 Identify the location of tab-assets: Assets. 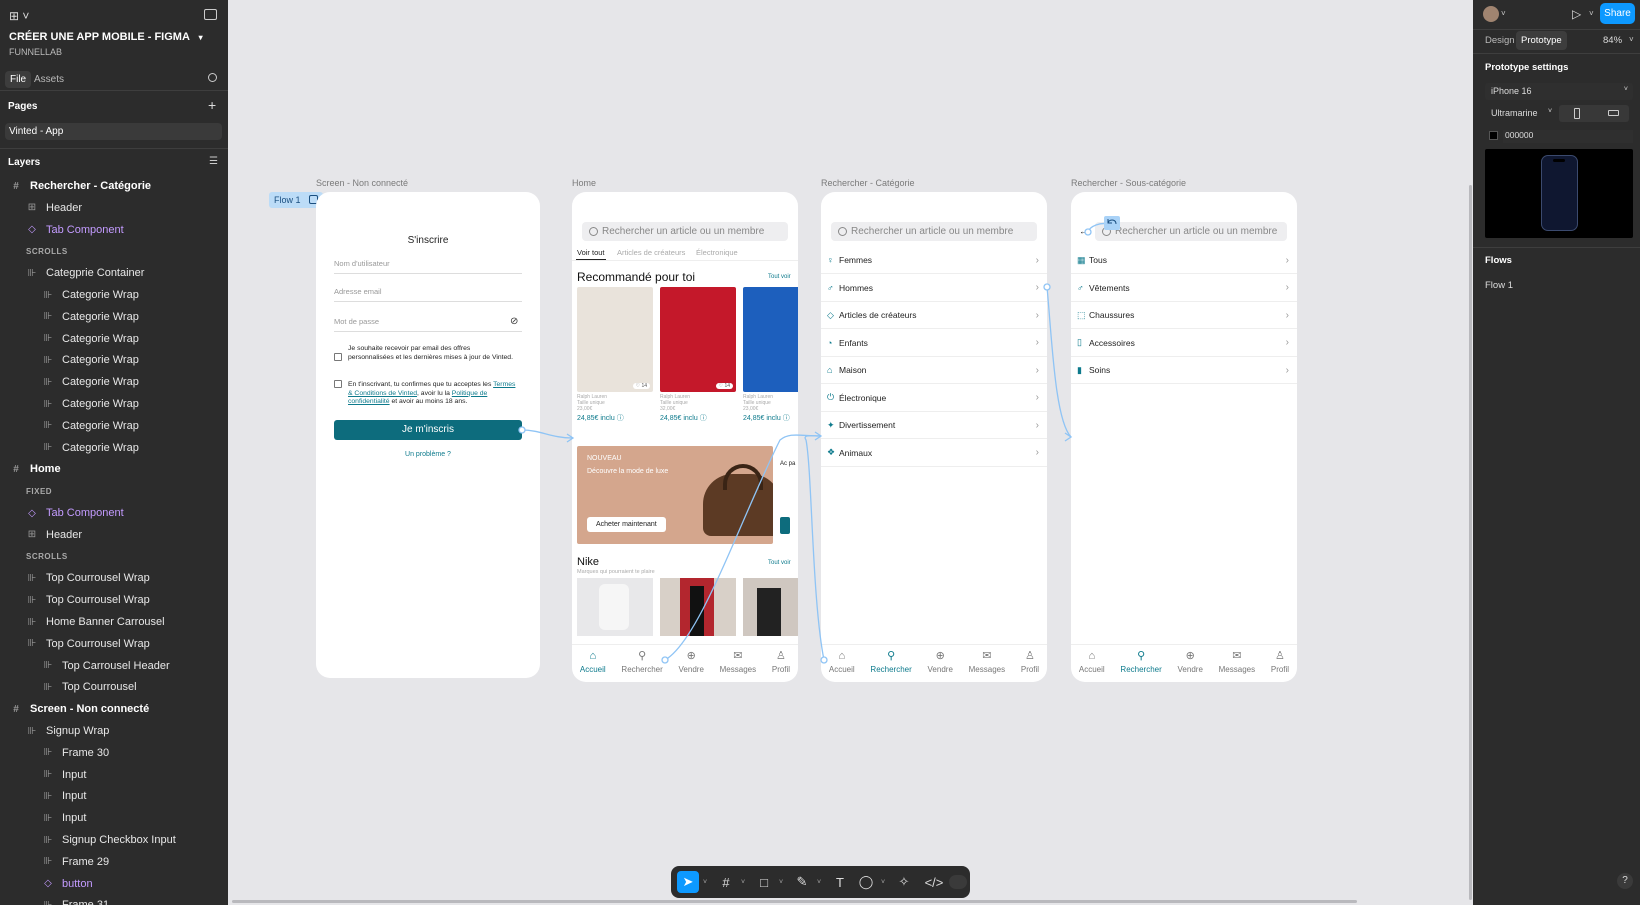
(49, 79).